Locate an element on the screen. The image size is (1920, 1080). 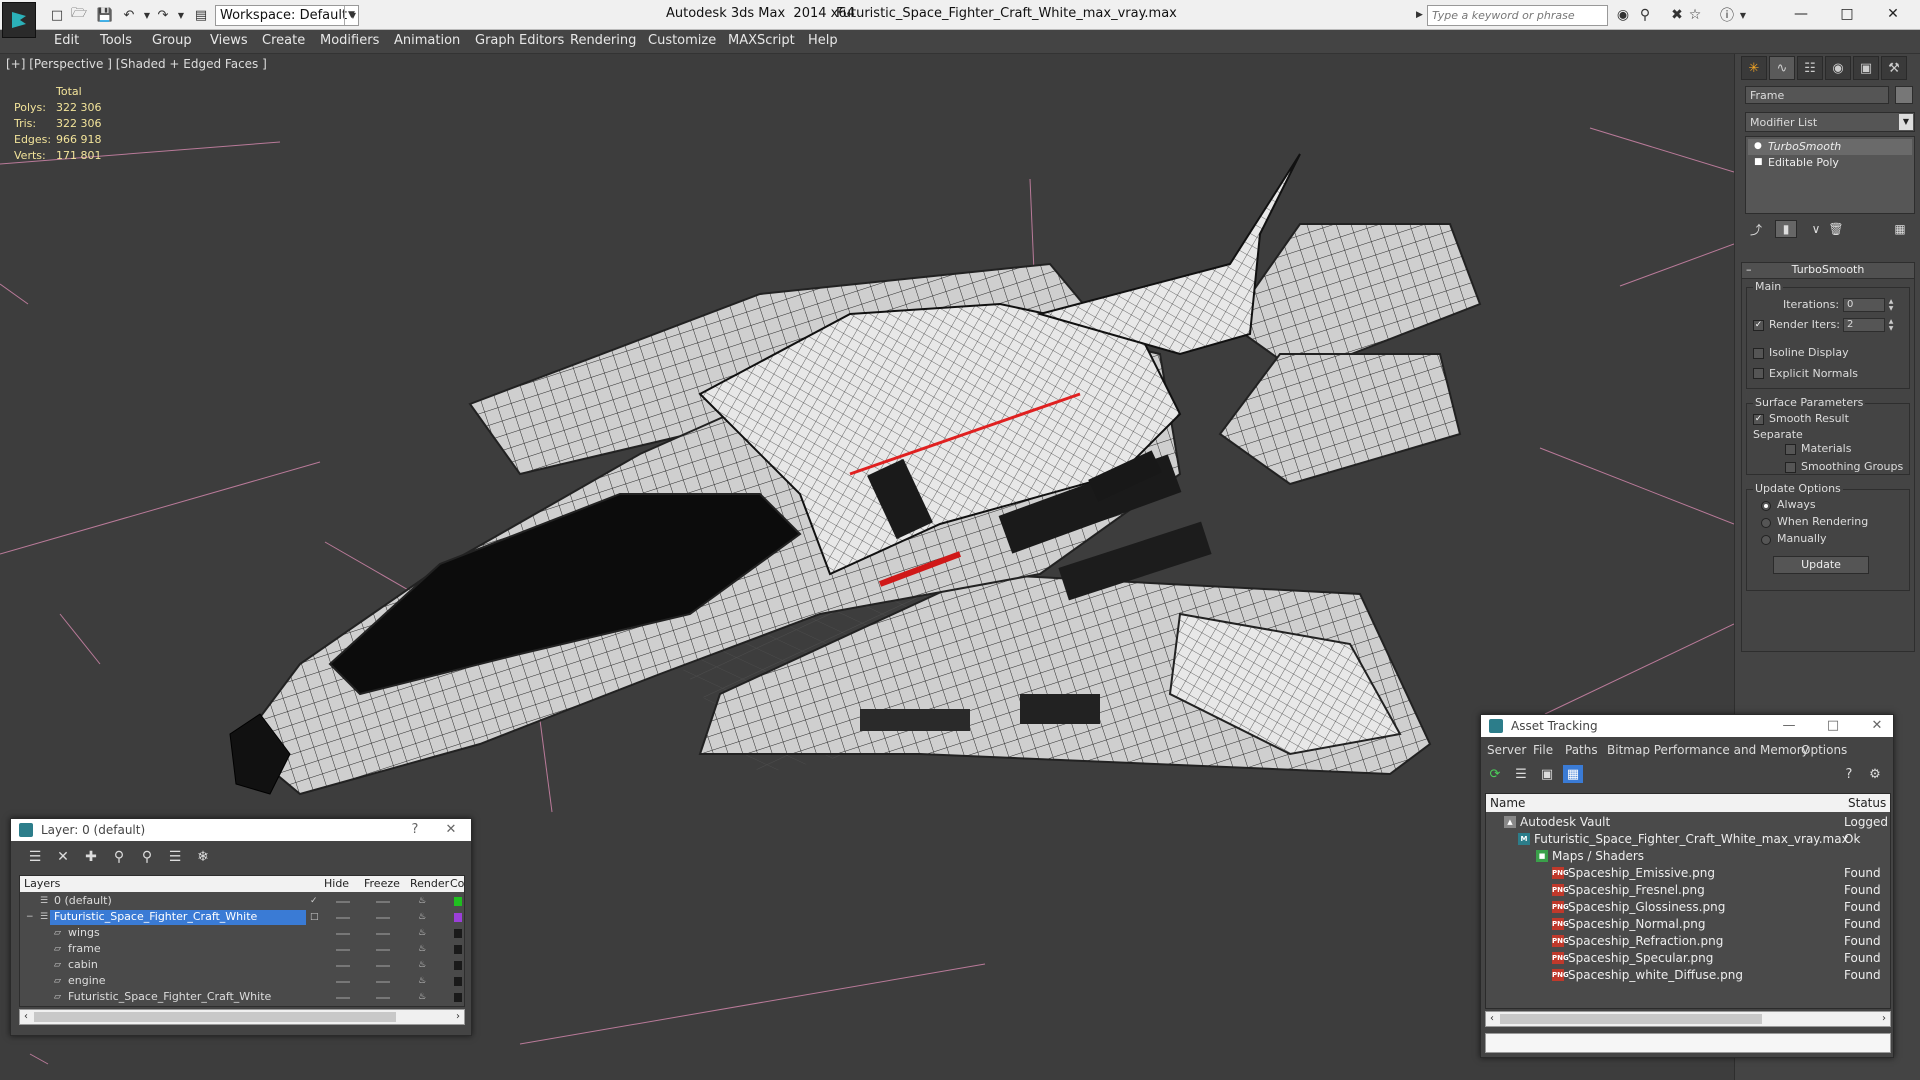
asset-row-autodesk-vault: ▲ Autodesk Vault Logged O is located at coordinates (1688, 822).